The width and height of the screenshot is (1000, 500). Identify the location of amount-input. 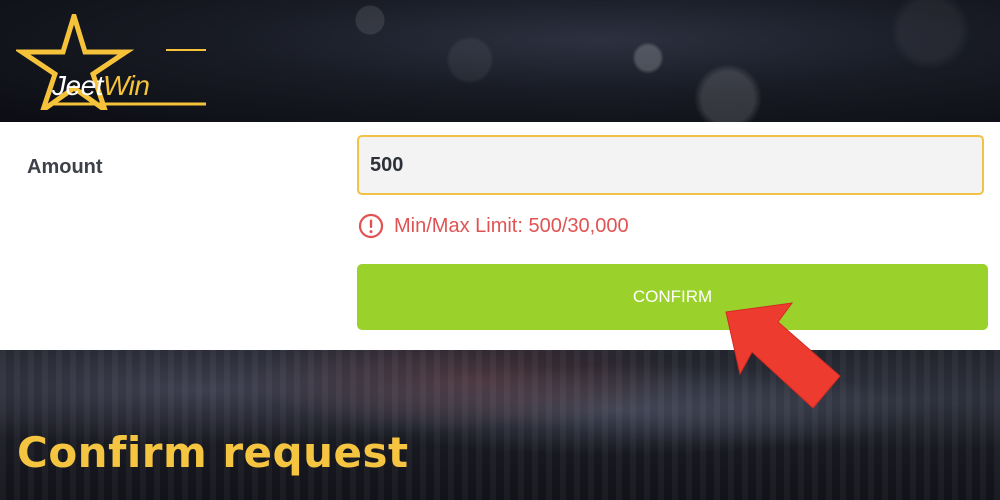
(670, 165).